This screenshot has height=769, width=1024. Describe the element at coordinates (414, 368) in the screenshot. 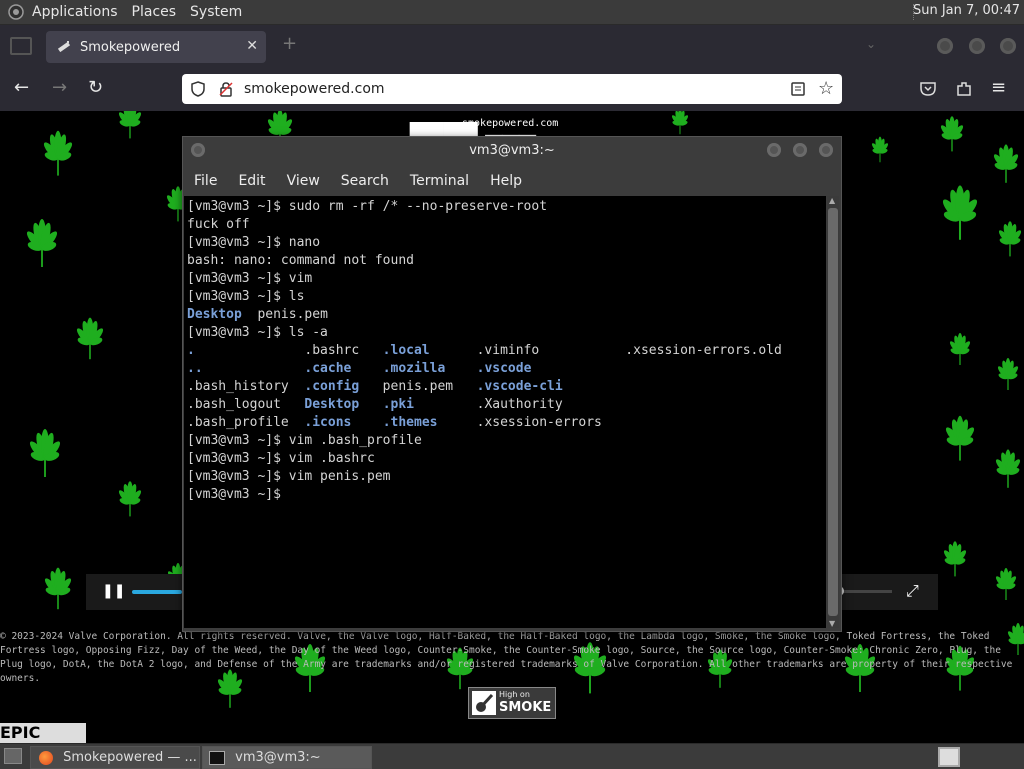

I see `directory-name: .mozilla` at that location.